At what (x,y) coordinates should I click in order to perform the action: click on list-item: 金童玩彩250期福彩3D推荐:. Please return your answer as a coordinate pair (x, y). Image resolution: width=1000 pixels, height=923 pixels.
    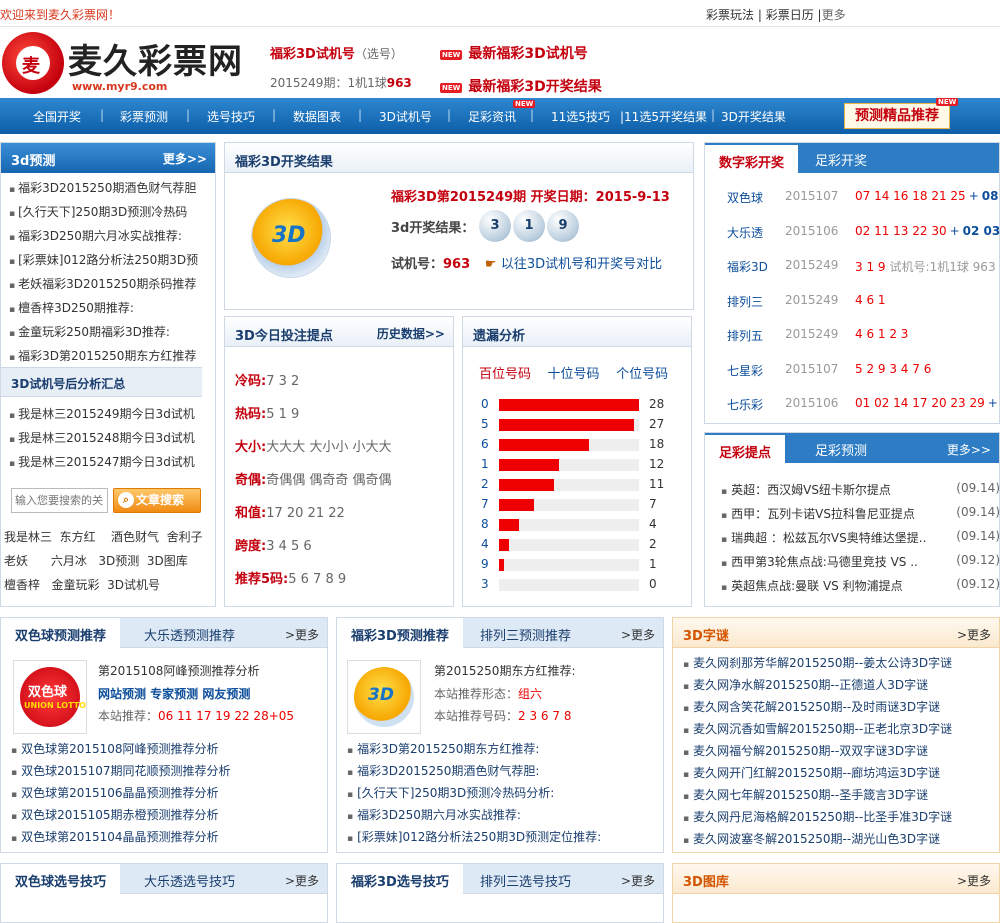
    Looking at the image, I should click on (89, 331).